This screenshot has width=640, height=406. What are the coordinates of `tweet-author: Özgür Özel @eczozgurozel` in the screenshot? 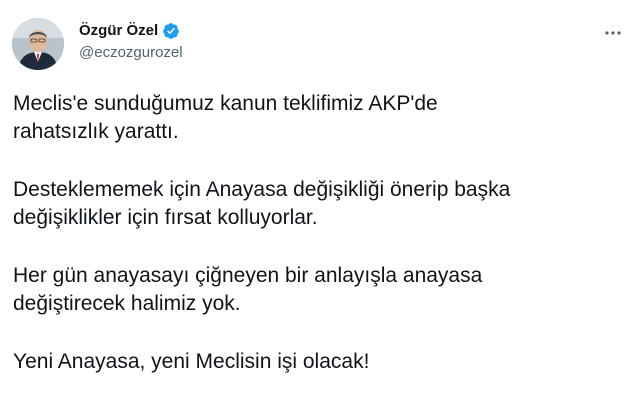 It's located at (131, 41).